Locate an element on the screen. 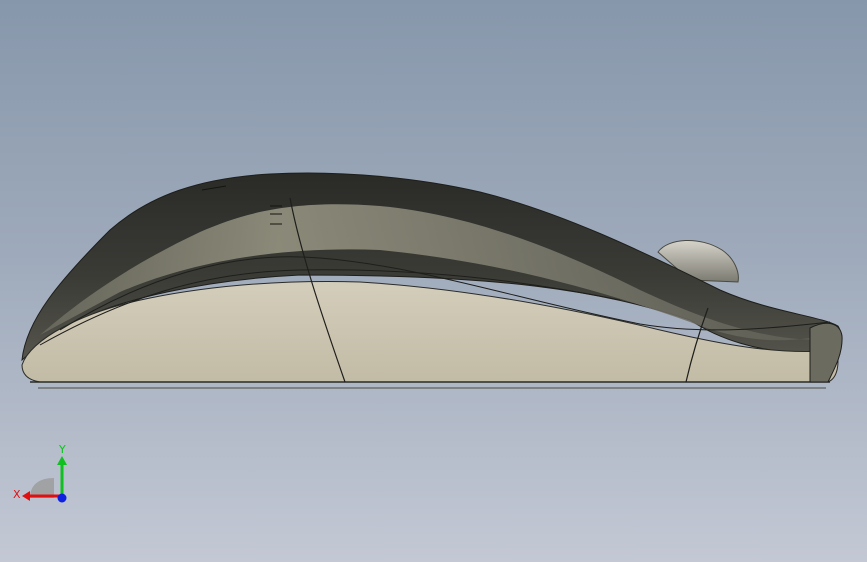  z-axis-dot is located at coordinates (62, 498).